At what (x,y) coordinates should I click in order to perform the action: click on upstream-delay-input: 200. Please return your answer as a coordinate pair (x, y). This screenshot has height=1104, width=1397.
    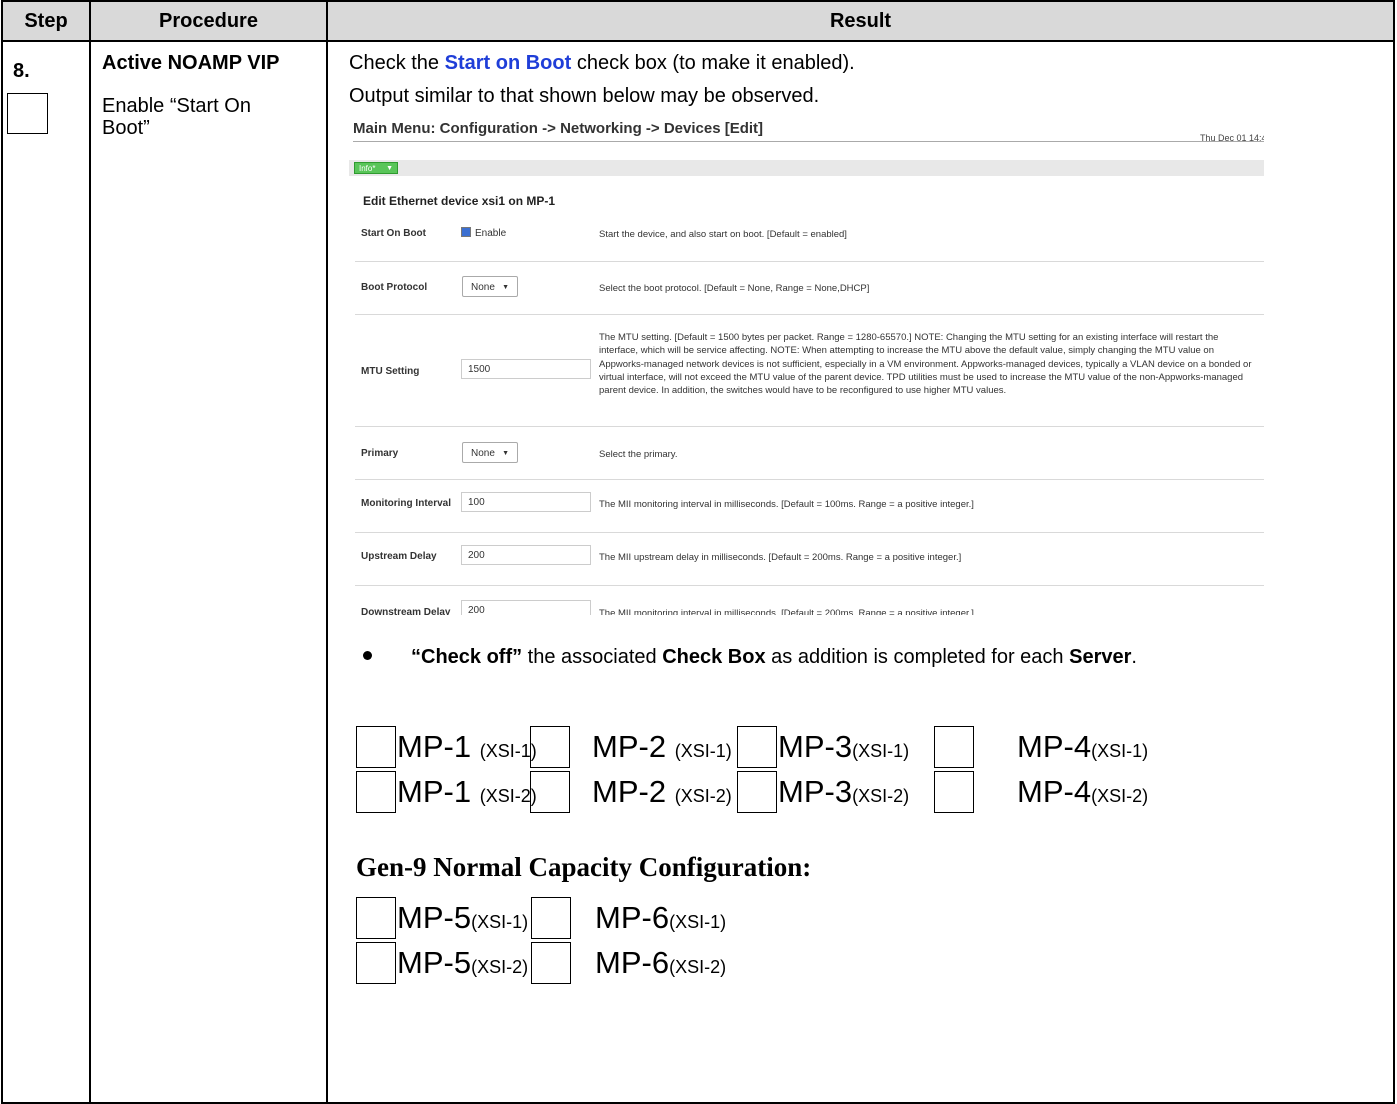
    Looking at the image, I should click on (526, 555).